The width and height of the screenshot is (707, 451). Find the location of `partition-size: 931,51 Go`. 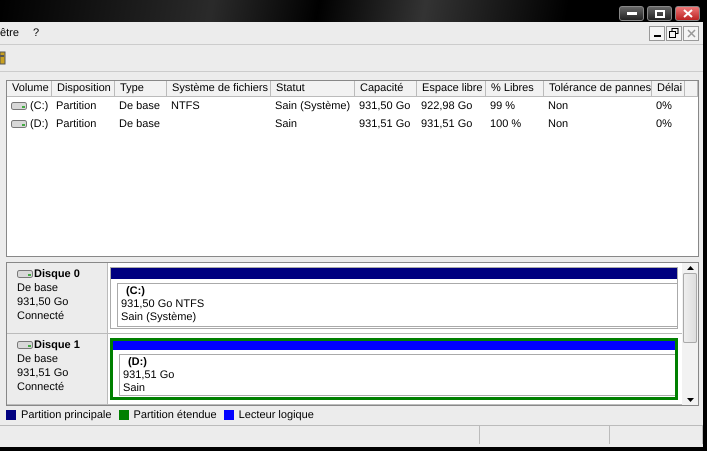

partition-size: 931,51 Go is located at coordinates (149, 375).